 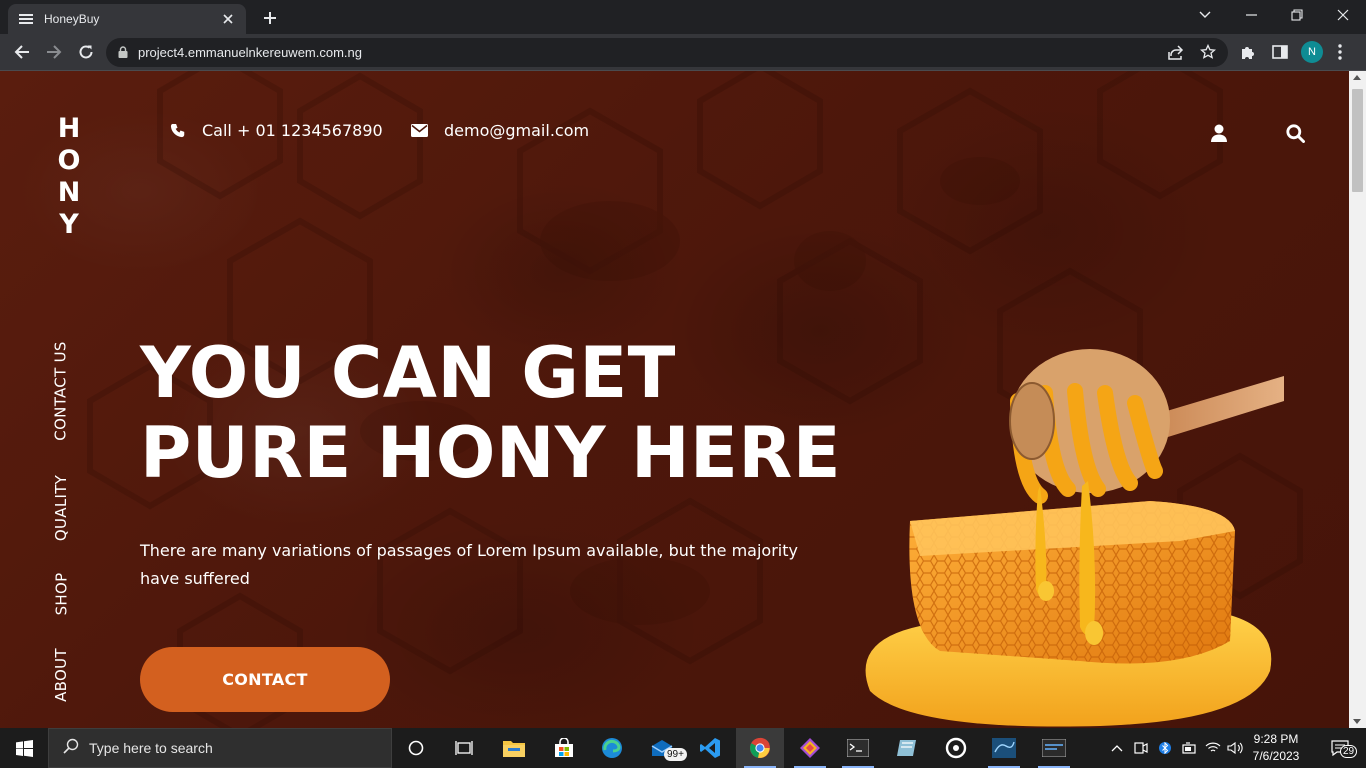 What do you see at coordinates (1117, 748) in the screenshot?
I see `show-hidden-icons-chevron-icon` at bounding box center [1117, 748].